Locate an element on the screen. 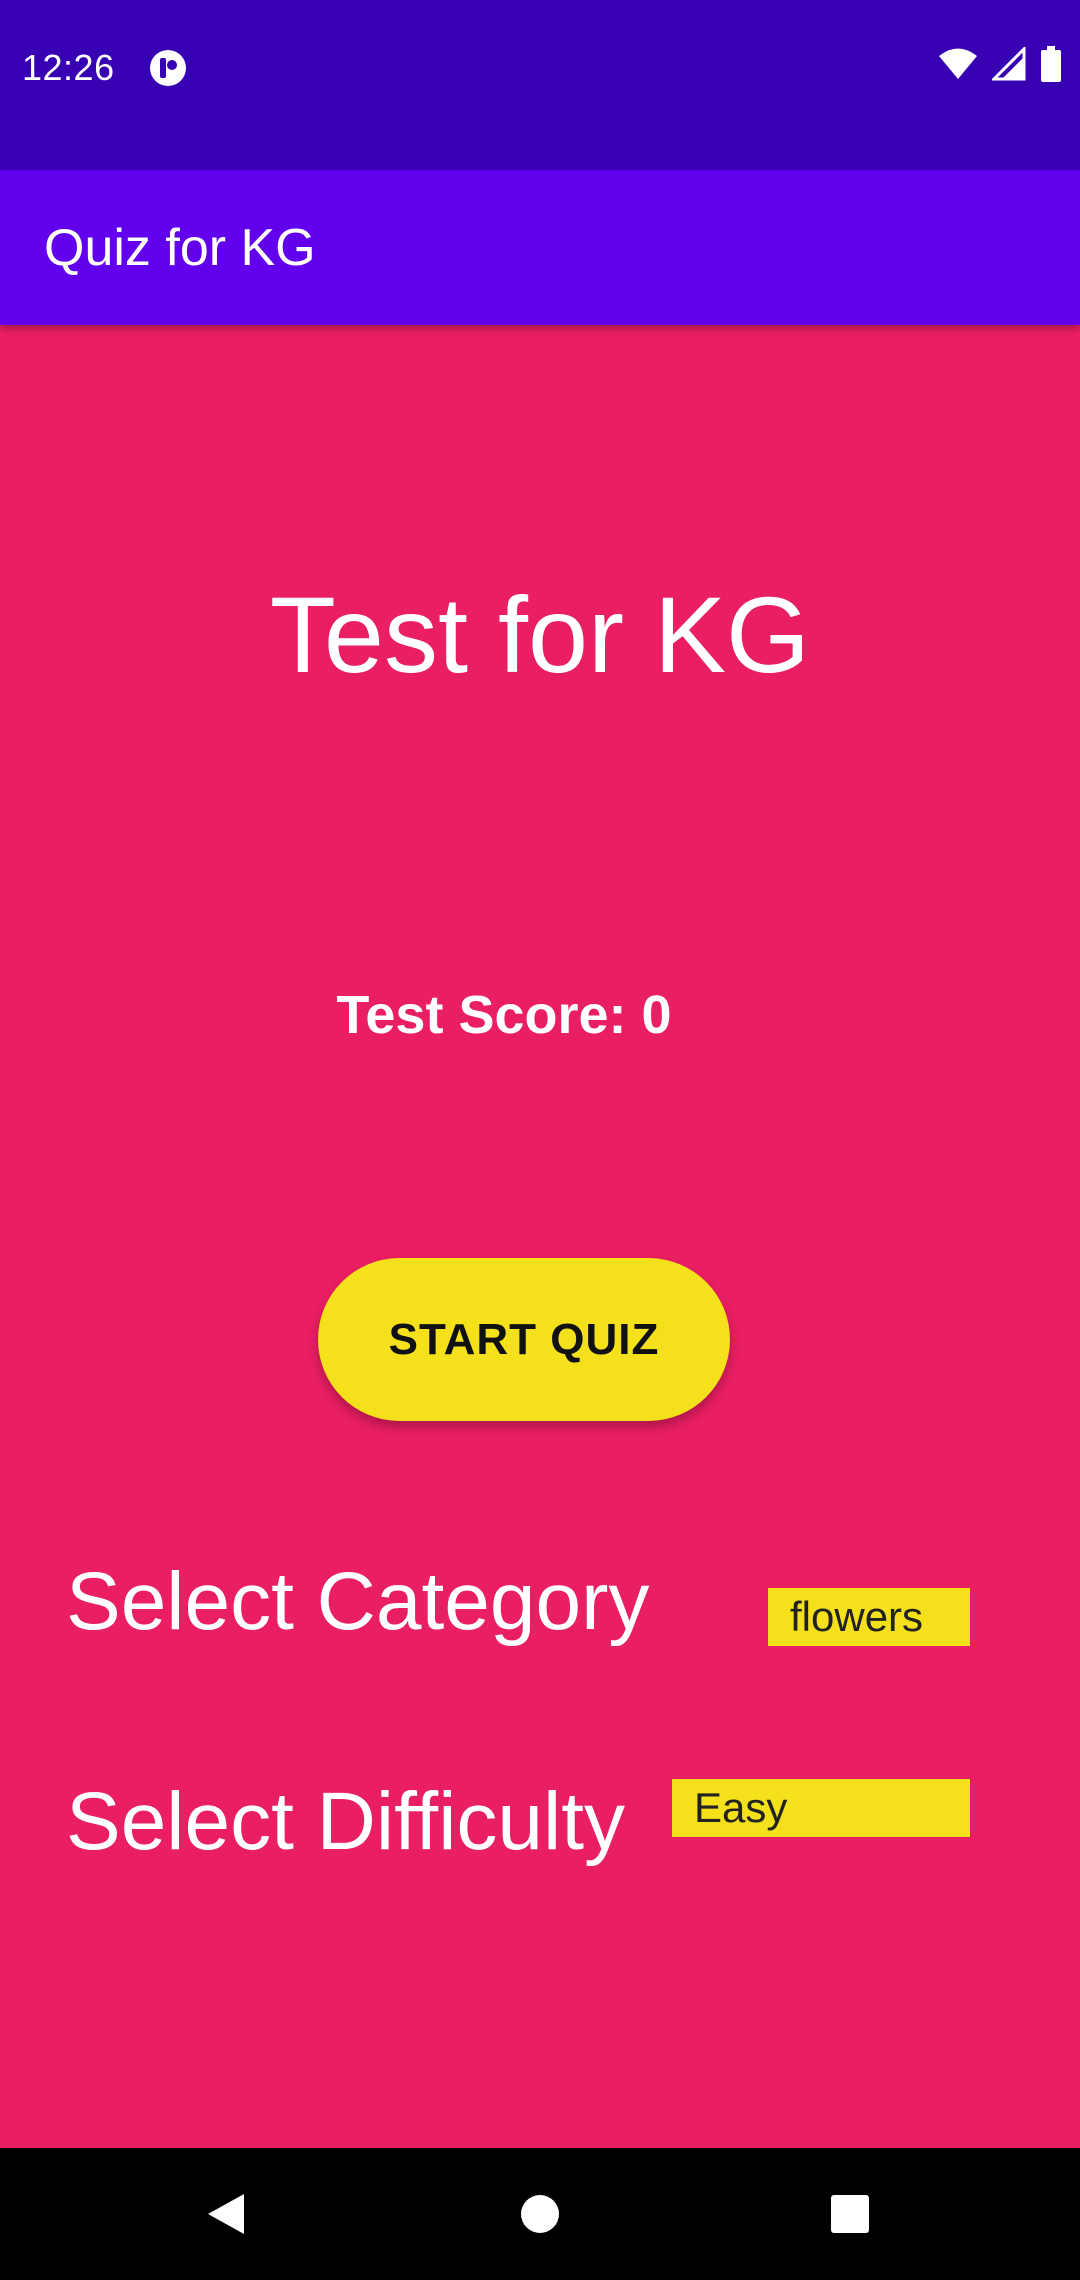 The height and width of the screenshot is (2280, 1080). test-score: Test Score: 0 is located at coordinates (504, 1015).